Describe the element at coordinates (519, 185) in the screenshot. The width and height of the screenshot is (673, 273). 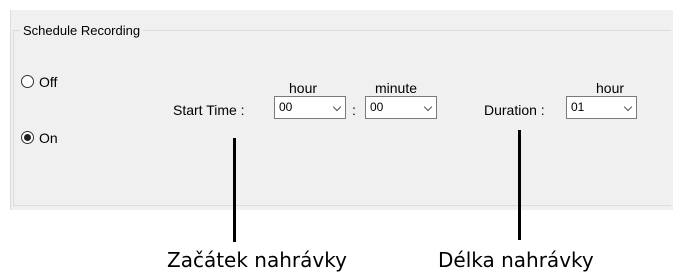
I see `duration-pointer-line` at that location.